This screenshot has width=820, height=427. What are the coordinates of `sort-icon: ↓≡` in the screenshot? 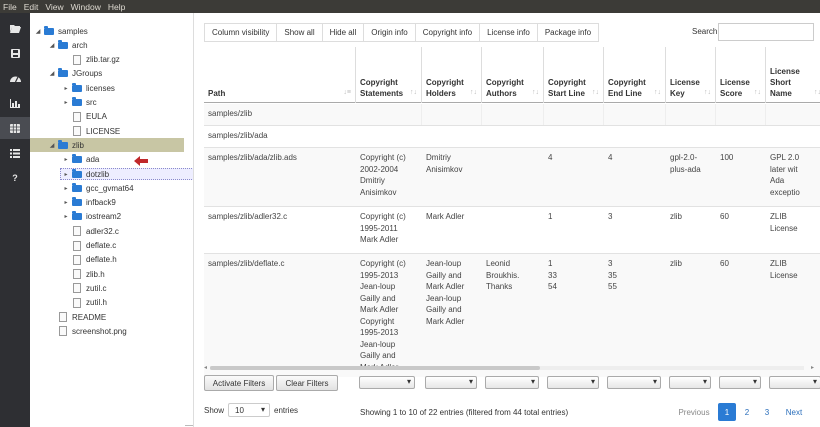 It's located at (347, 92).